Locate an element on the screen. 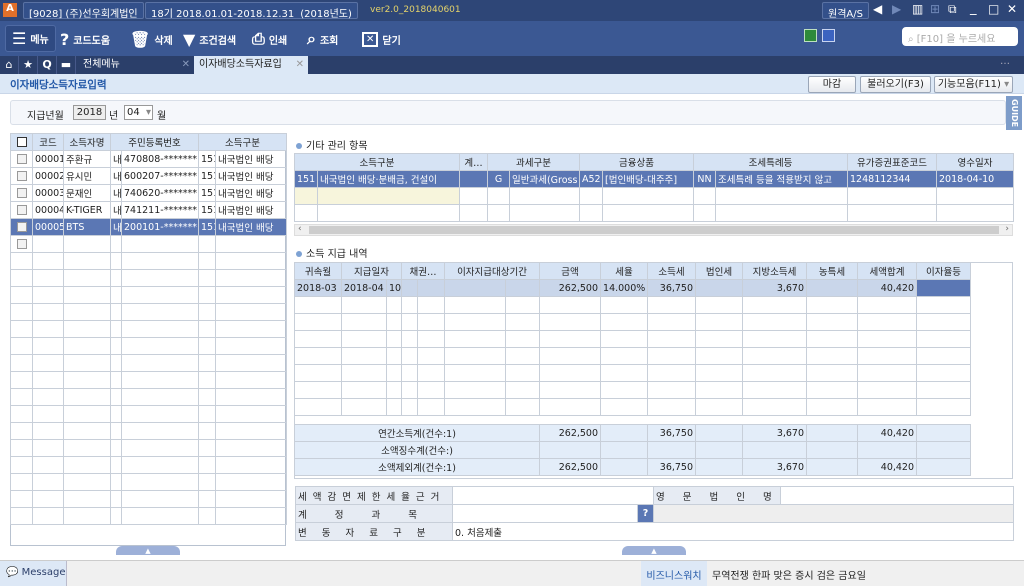  other-cell: 일반과세(Gross is located at coordinates (544, 179).